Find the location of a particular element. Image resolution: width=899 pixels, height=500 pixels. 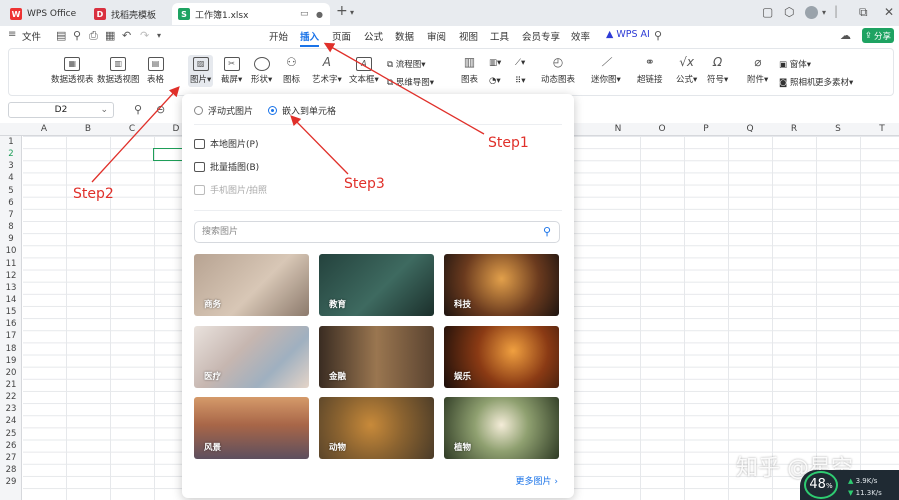

window-icon: ▢ is located at coordinates (767, 12).